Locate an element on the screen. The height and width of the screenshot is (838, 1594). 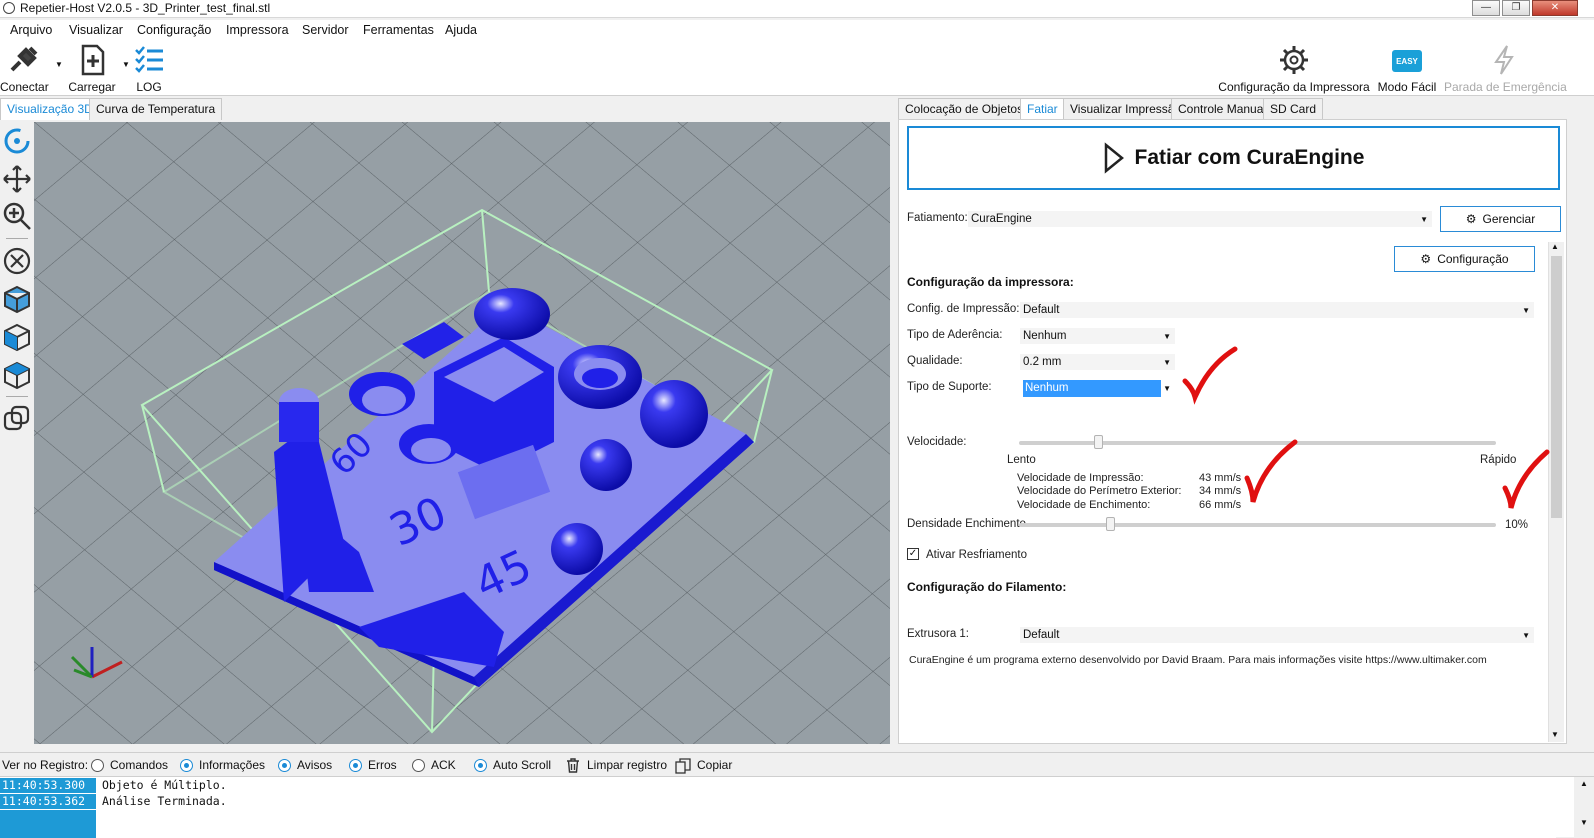
configuration-button: ⚙ Configuração is located at coordinates (1464, 259).